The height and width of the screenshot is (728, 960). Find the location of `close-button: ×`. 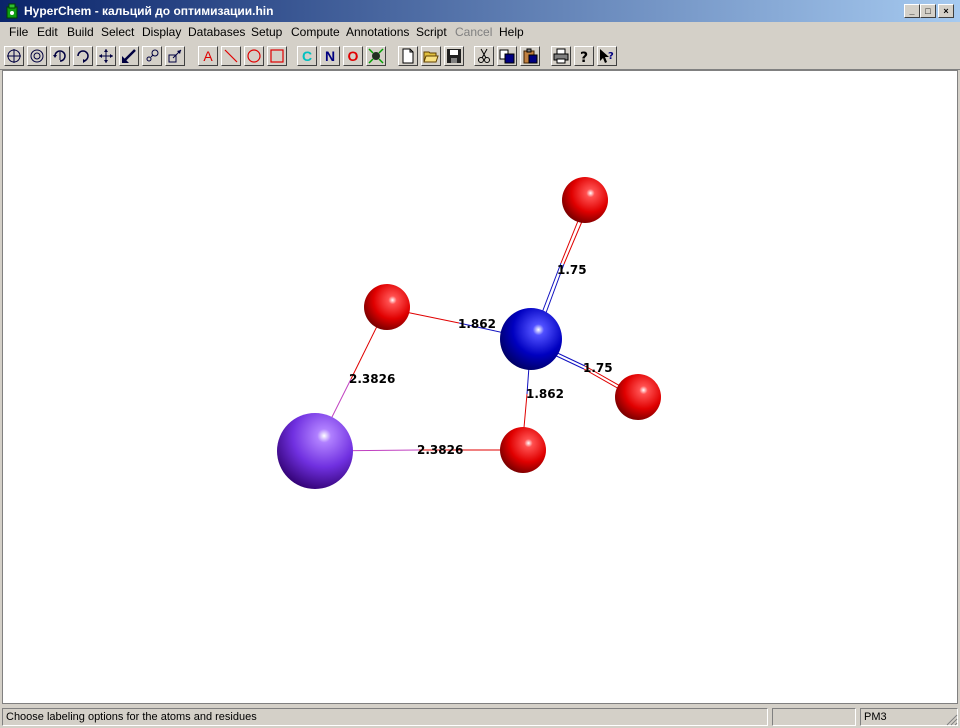

close-button: × is located at coordinates (946, 11).